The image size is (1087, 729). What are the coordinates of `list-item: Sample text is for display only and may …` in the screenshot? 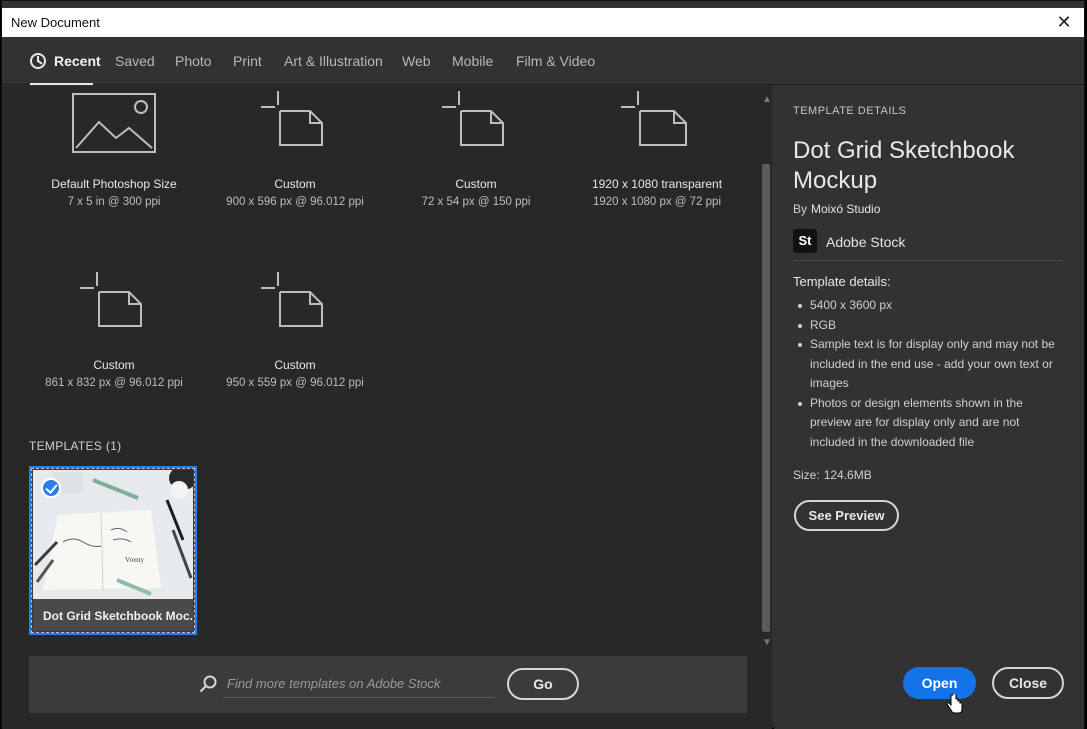 It's located at (928, 364).